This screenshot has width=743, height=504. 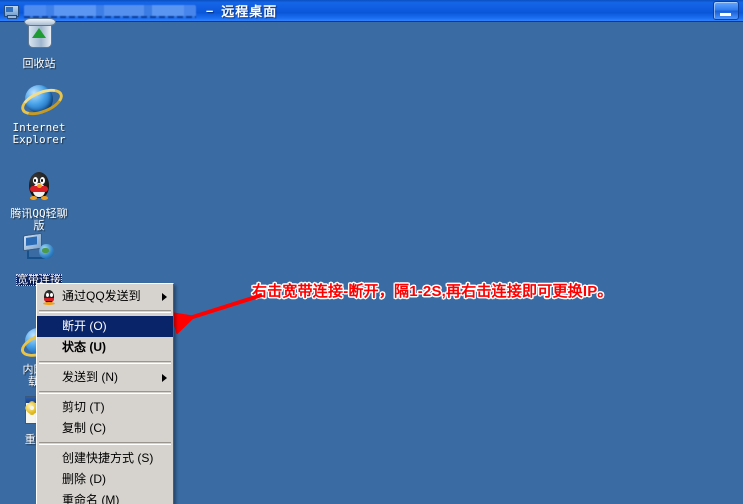 I want to click on menu-item-label: 剪切 (T), so click(x=83, y=407).